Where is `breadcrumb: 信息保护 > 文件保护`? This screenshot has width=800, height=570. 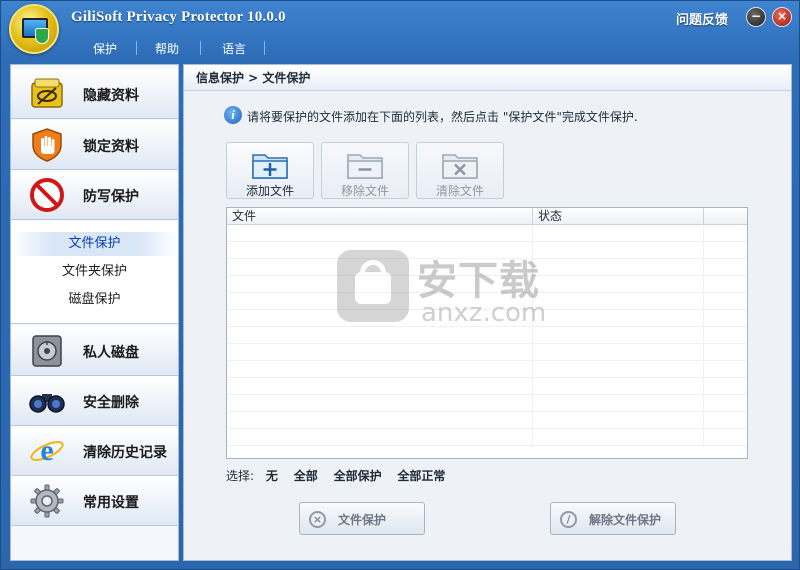 breadcrumb: 信息保护 > 文件保护 is located at coordinates (487, 78).